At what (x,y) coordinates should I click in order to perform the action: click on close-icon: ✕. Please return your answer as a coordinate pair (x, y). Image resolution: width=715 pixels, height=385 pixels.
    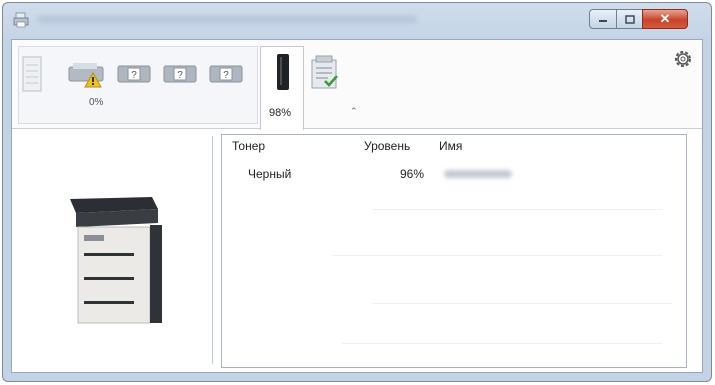
    Looking at the image, I should click on (665, 18).